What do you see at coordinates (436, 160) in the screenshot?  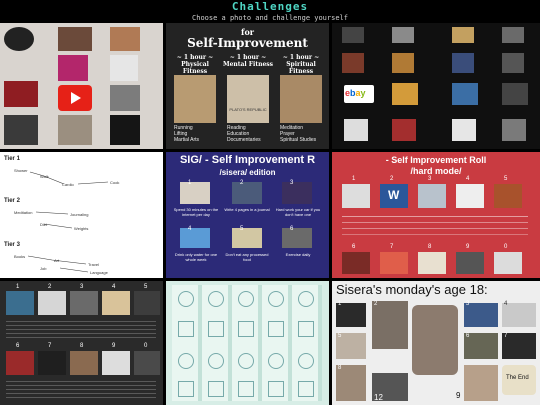 I see `tile-title: - Self Improvement Roll` at bounding box center [436, 160].